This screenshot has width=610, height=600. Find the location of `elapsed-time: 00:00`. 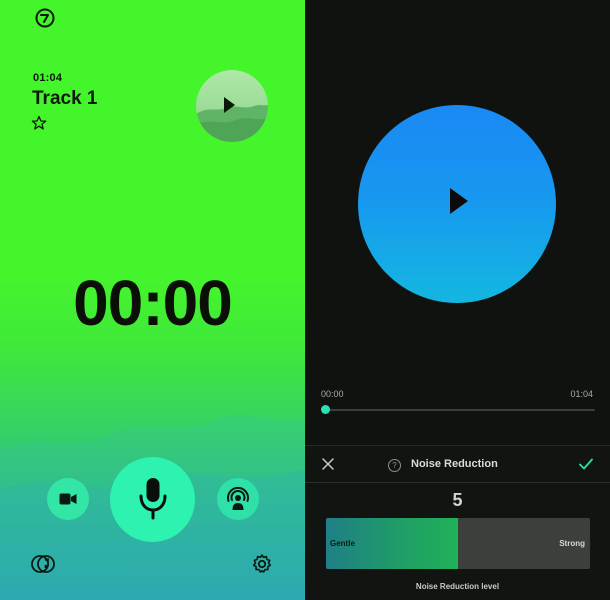

elapsed-time: 00:00 is located at coordinates (332, 394).